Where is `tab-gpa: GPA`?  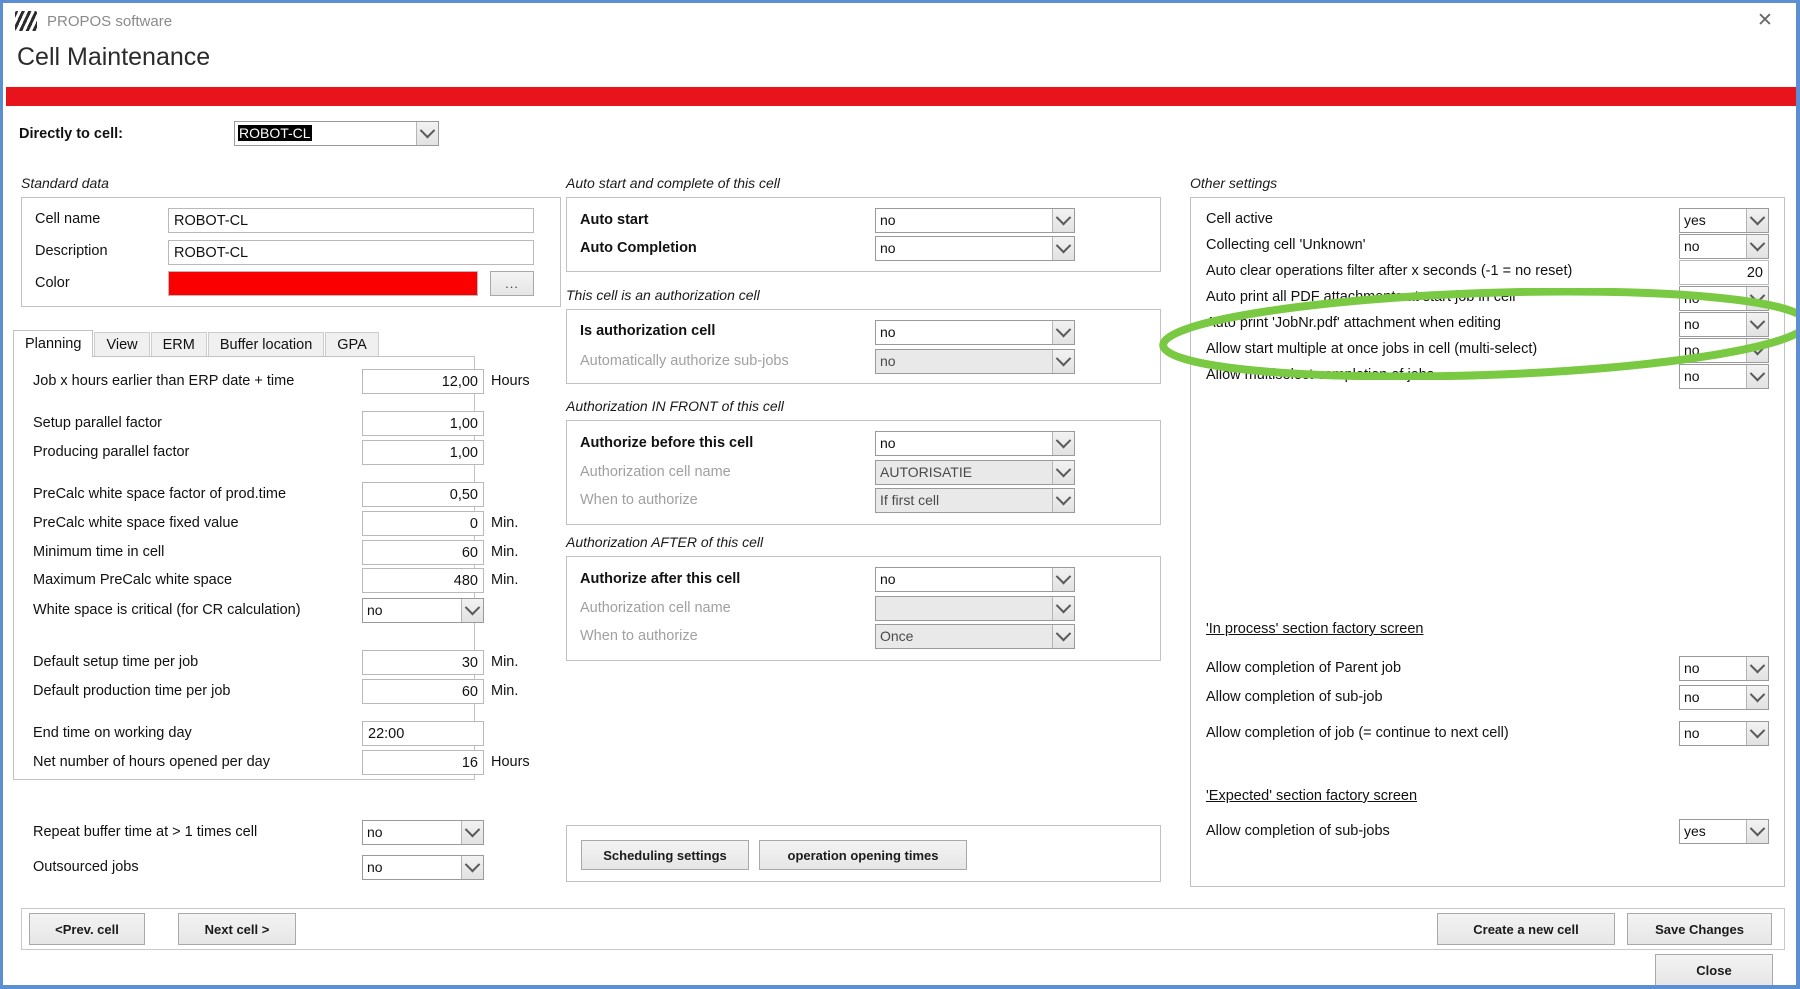
tab-gpa: GPA is located at coordinates (352, 344).